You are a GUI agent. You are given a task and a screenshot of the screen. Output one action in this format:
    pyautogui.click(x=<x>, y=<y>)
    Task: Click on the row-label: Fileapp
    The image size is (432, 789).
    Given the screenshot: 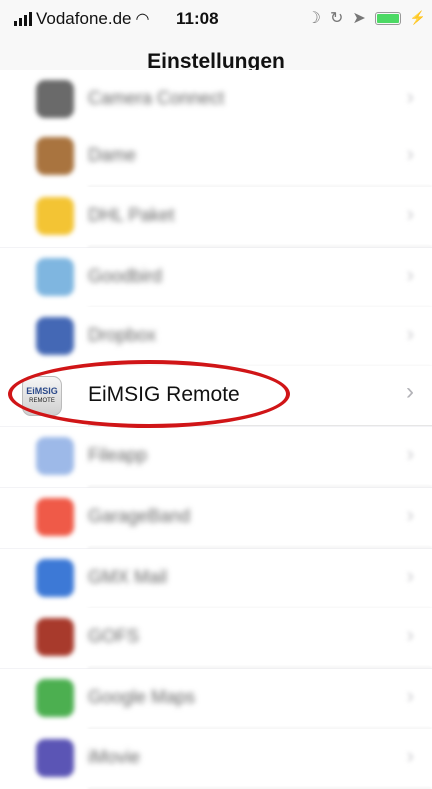 What is the action you would take?
    pyautogui.click(x=118, y=455)
    